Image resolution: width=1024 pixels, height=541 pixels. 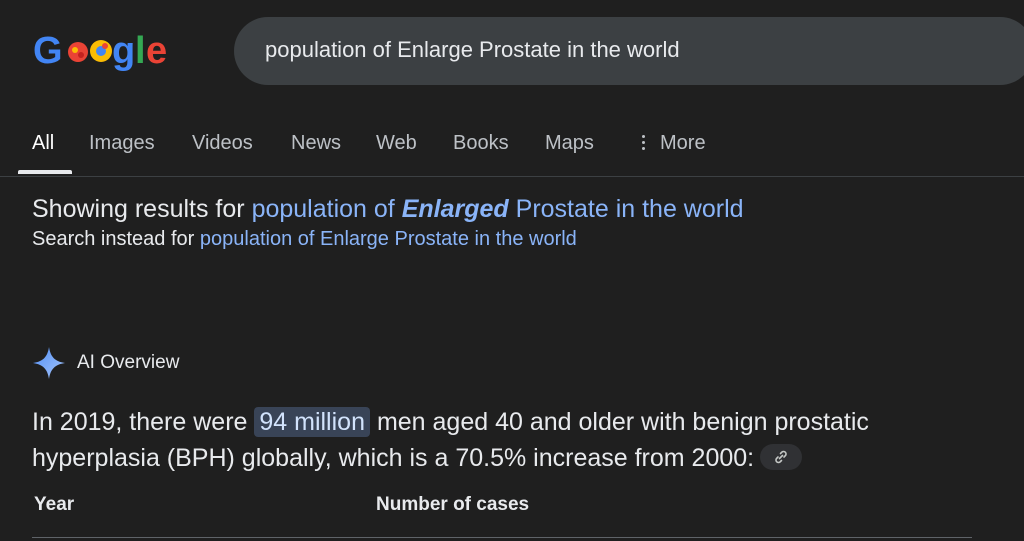 What do you see at coordinates (396, 143) in the screenshot?
I see `tab-web: Web` at bounding box center [396, 143].